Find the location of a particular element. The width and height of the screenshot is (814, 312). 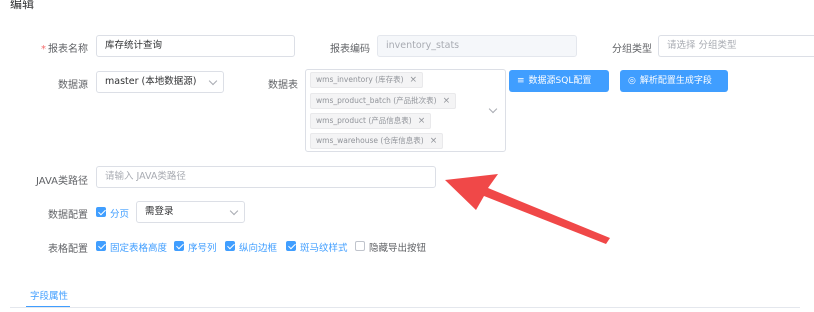

fixed-height-checkbox is located at coordinates (101, 246).